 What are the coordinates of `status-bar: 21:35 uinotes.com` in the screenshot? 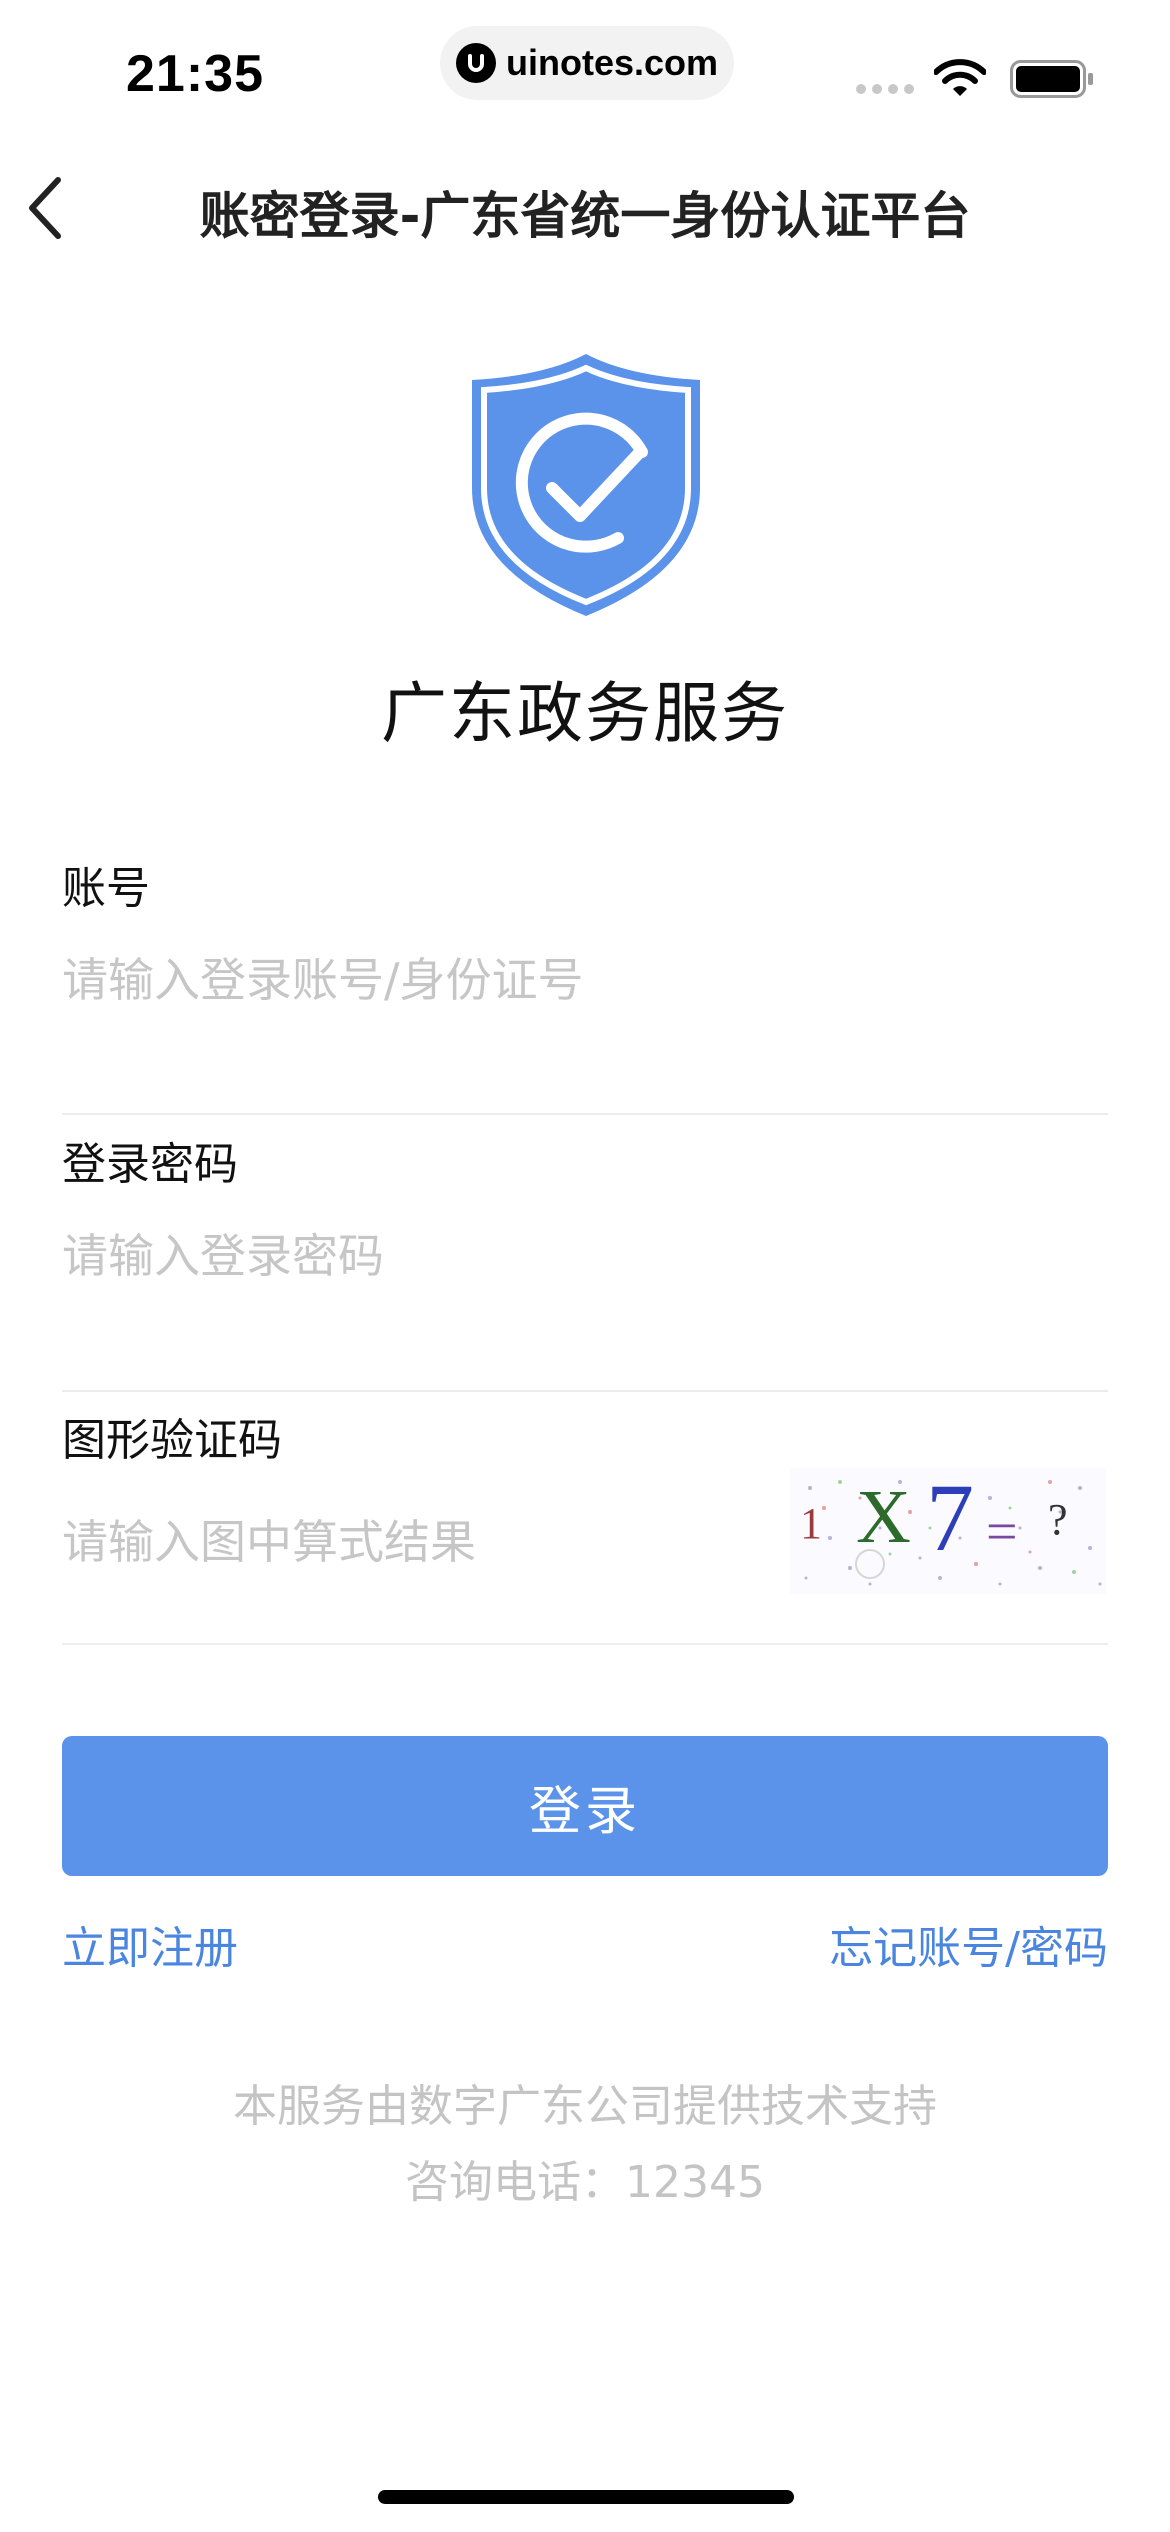 It's located at (585, 75).